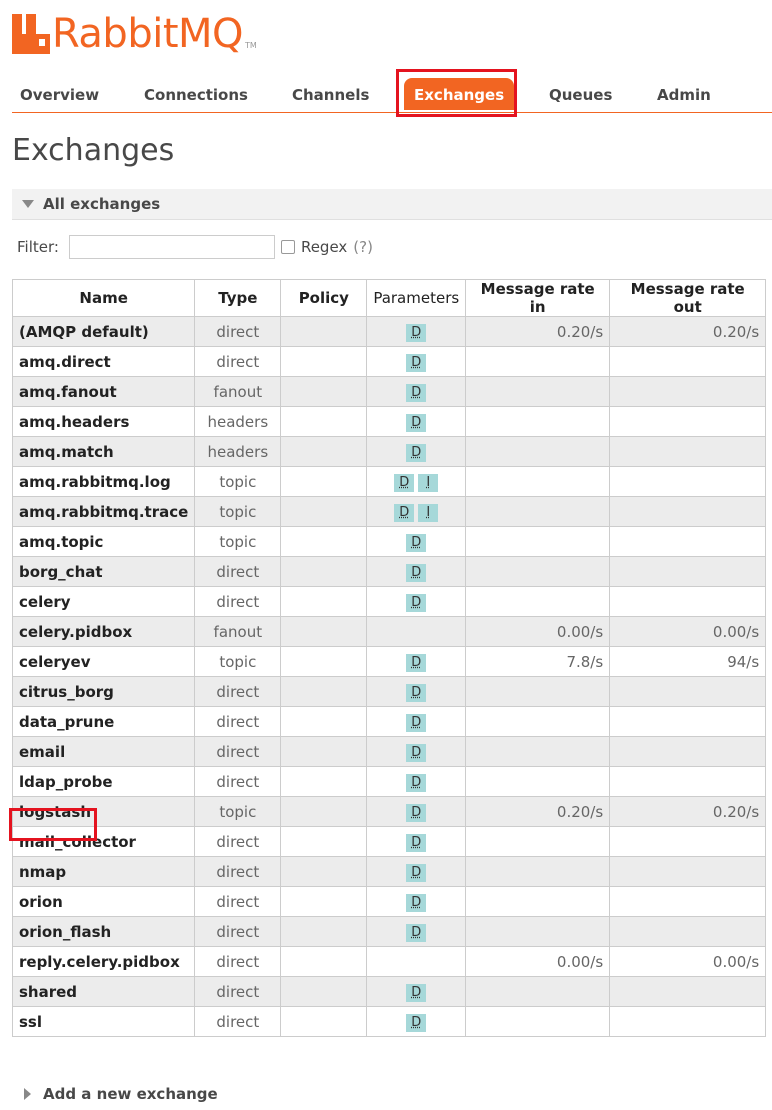 This screenshot has height=1110, width=772. What do you see at coordinates (103, 991) in the screenshot?
I see `exchange-name-link: shared` at bounding box center [103, 991].